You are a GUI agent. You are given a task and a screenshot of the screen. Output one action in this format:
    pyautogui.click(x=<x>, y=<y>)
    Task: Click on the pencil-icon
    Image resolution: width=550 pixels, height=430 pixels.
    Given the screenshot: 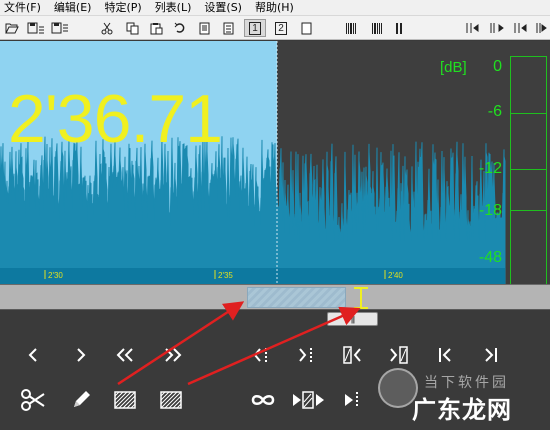 What is the action you would take?
    pyautogui.click(x=82, y=399)
    